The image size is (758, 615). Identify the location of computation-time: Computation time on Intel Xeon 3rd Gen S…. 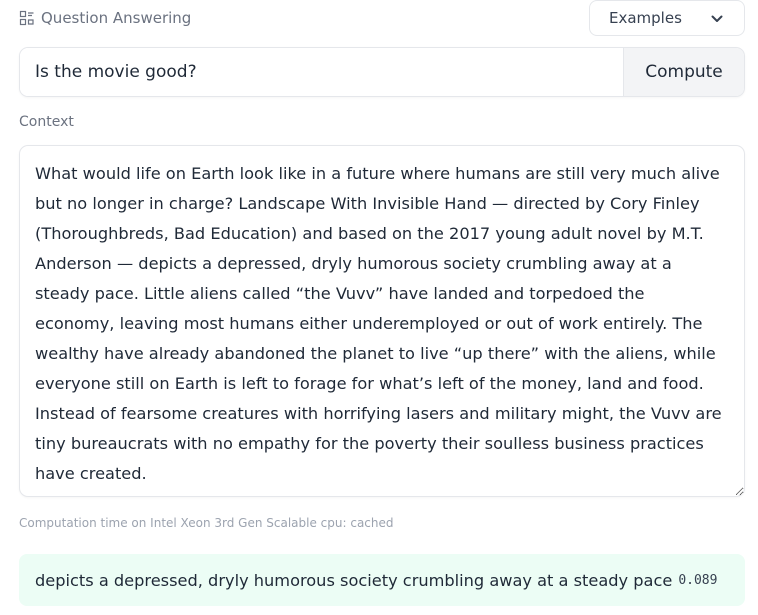
(206, 523).